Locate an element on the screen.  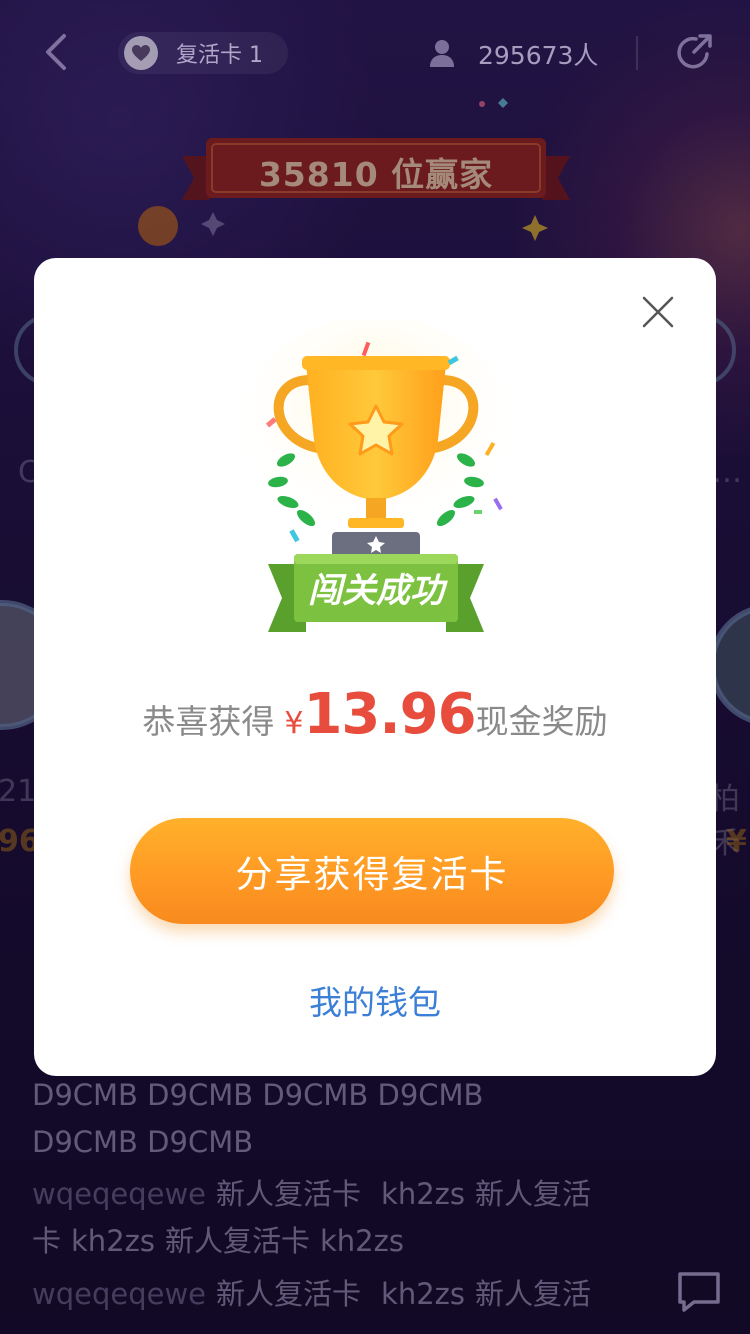
close-icon is located at coordinates (658, 312).